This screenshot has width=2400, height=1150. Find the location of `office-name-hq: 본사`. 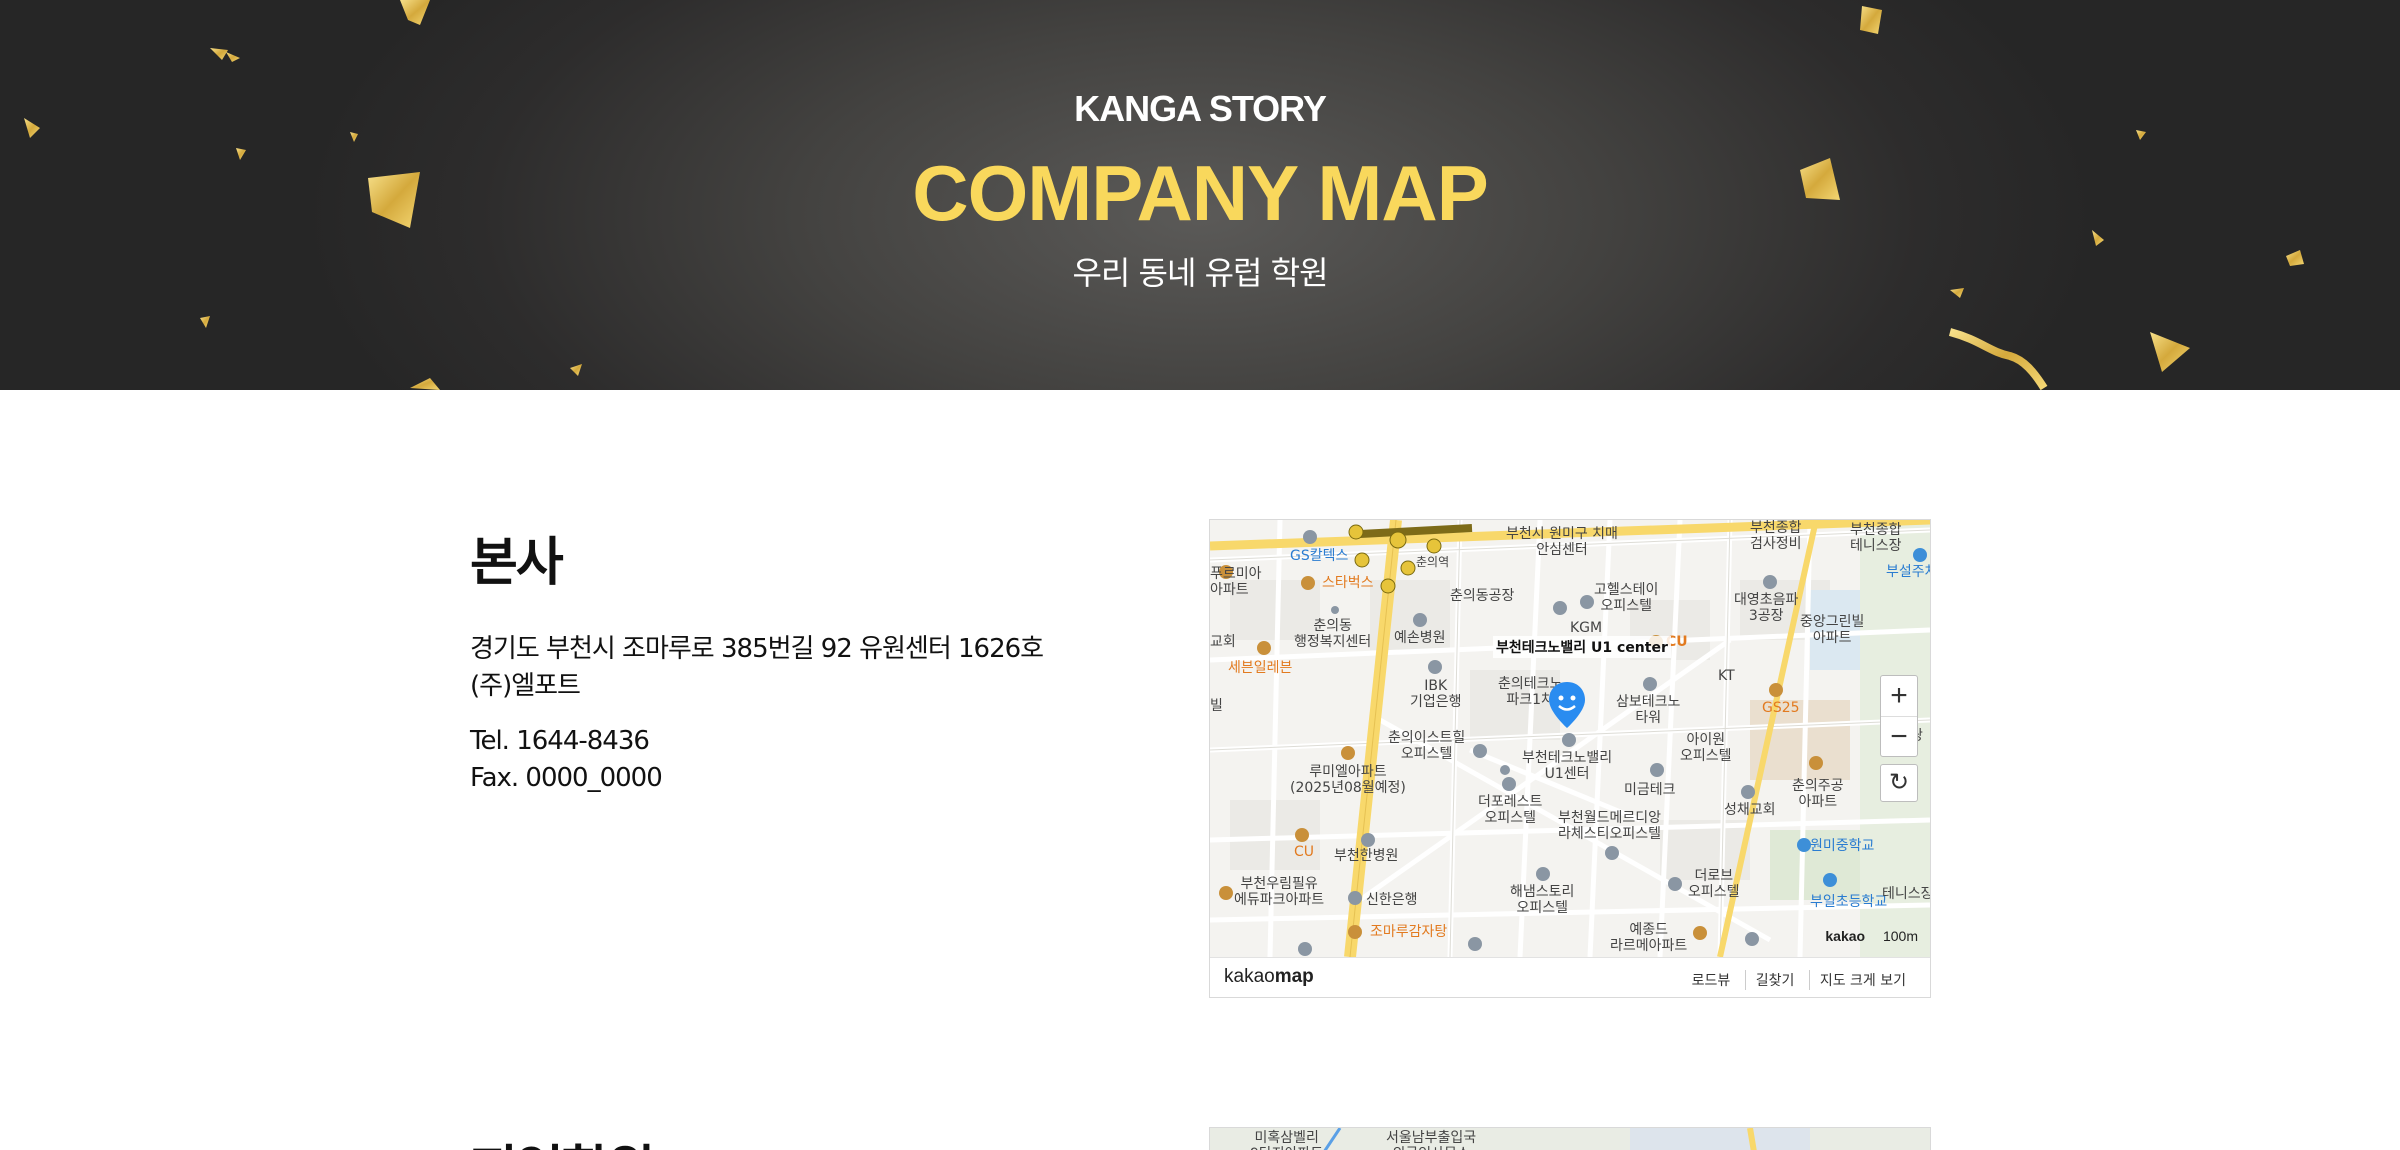

office-name-hq: 본사 is located at coordinates (517, 563).